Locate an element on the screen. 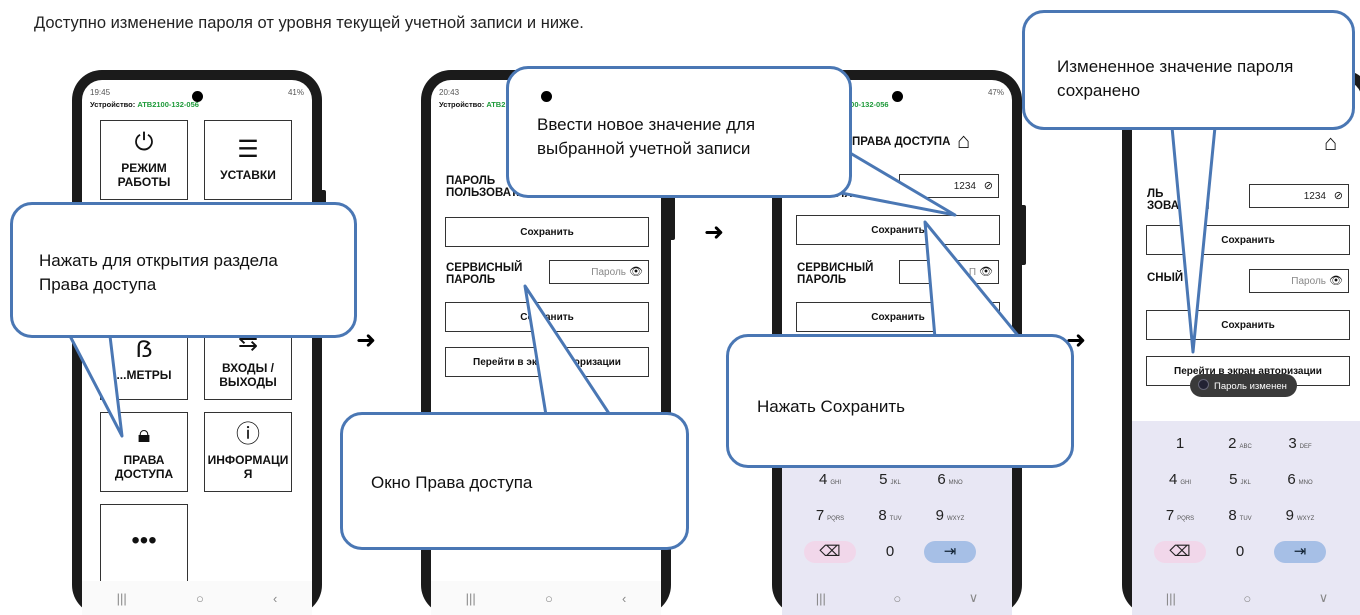  key-letters: DEF is located at coordinates (1305, 447).